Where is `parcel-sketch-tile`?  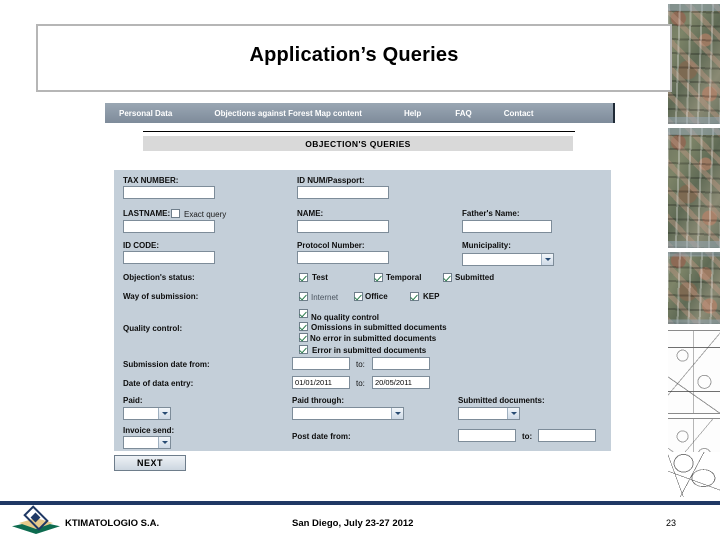
parcel-sketch-tile is located at coordinates (694, 474).